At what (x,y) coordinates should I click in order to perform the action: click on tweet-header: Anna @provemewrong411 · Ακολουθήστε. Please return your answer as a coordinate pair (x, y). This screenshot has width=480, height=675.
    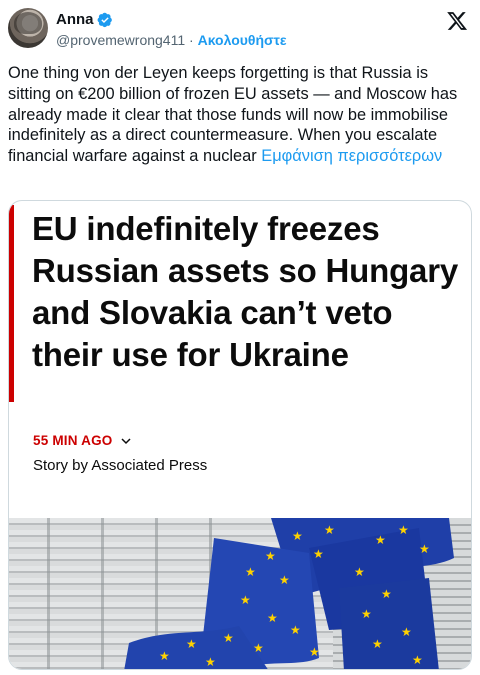
    Looking at the image, I should click on (240, 31).